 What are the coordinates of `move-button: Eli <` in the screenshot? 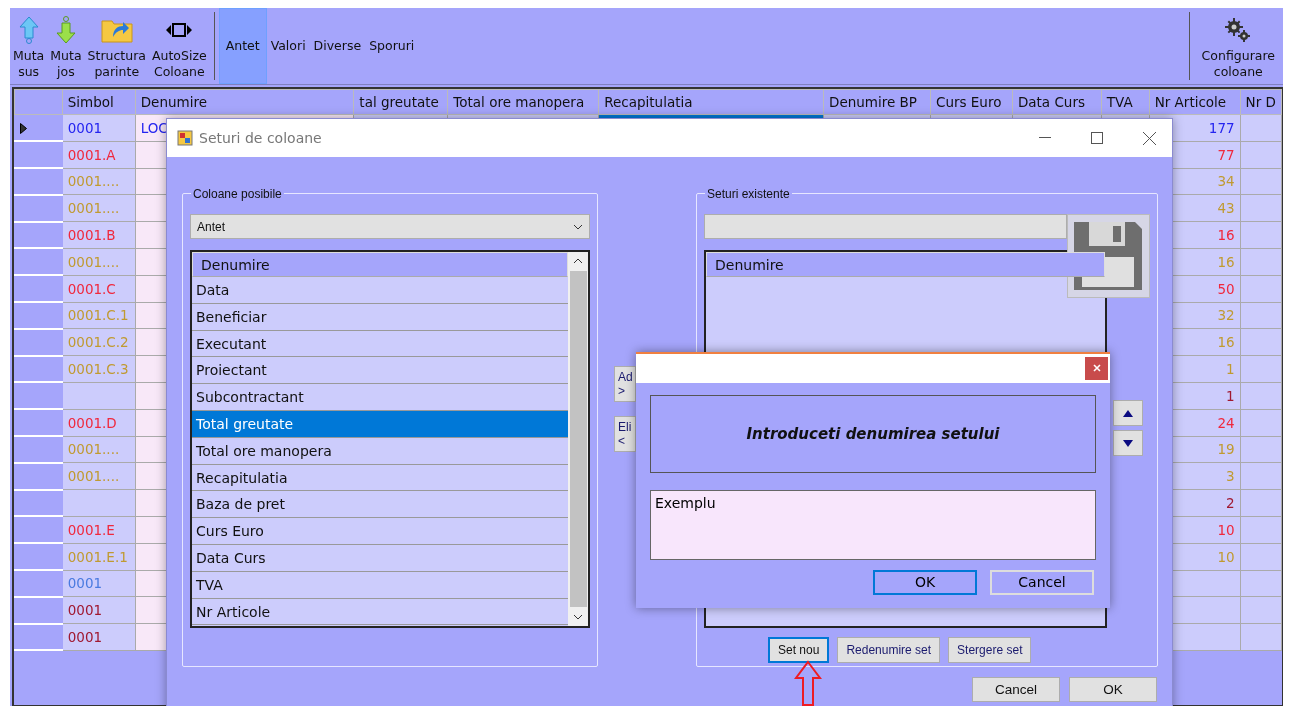 It's located at (625, 434).